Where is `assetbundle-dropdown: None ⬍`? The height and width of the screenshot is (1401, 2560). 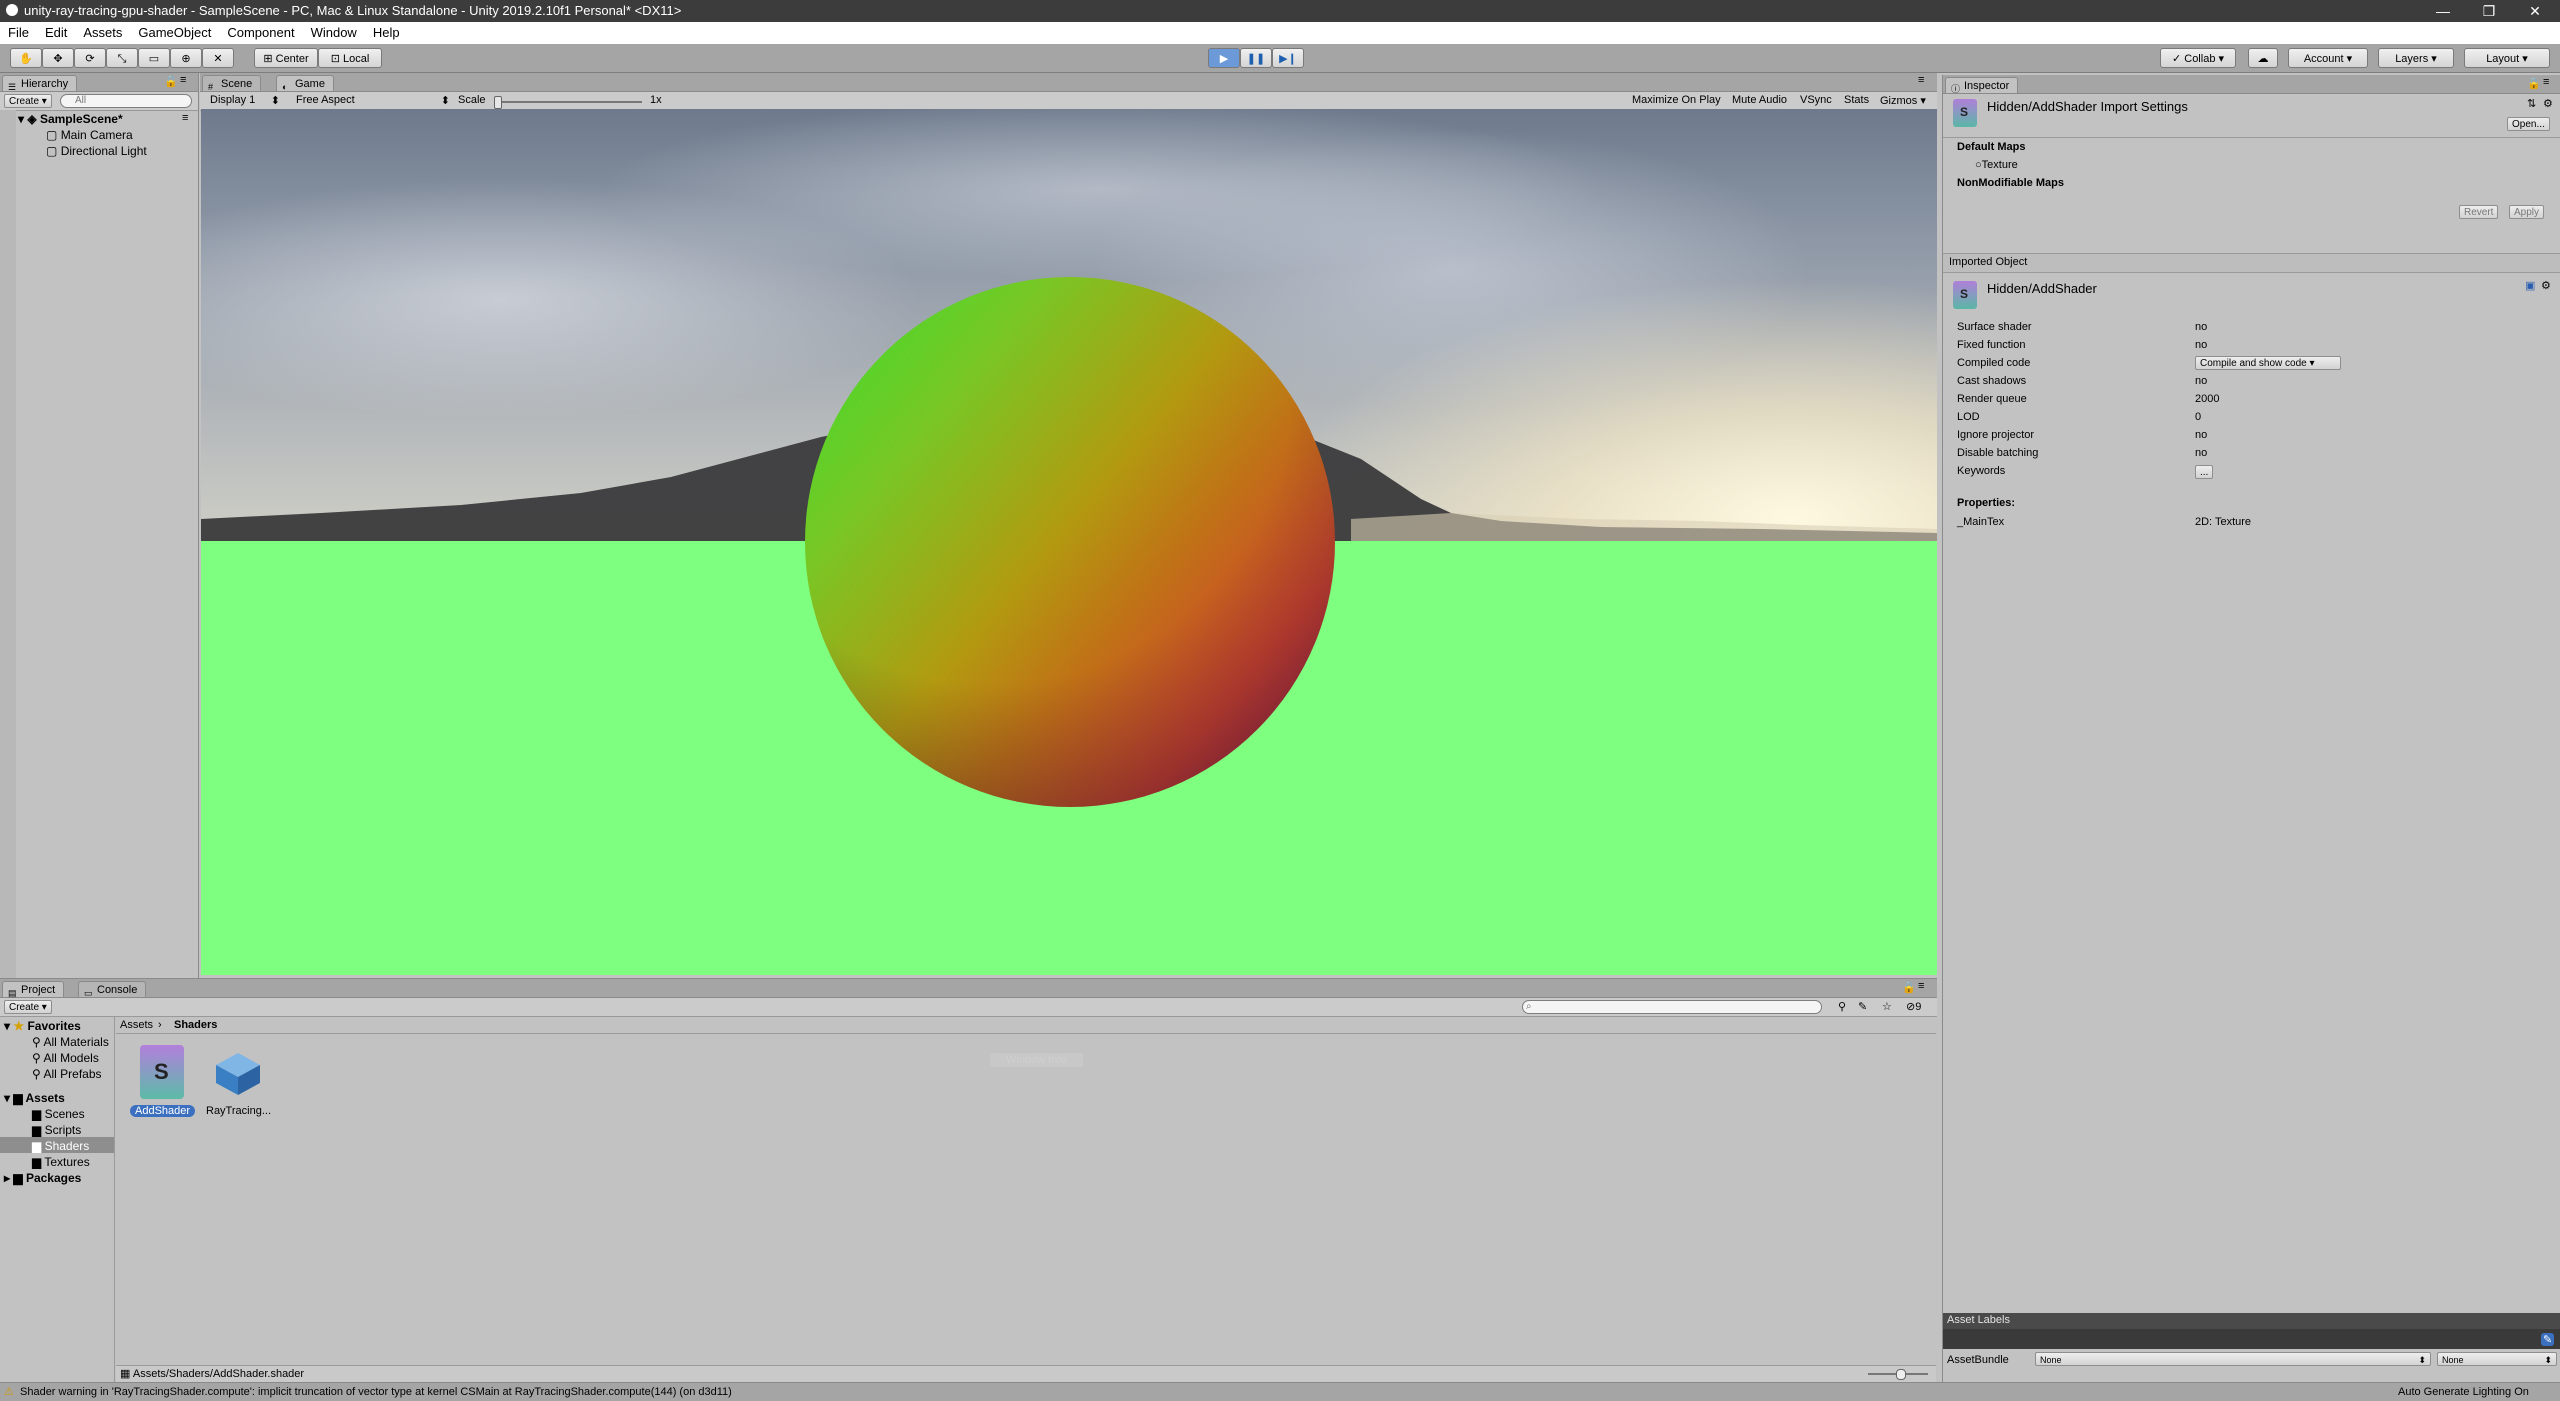 assetbundle-dropdown: None ⬍ is located at coordinates (2233, 1359).